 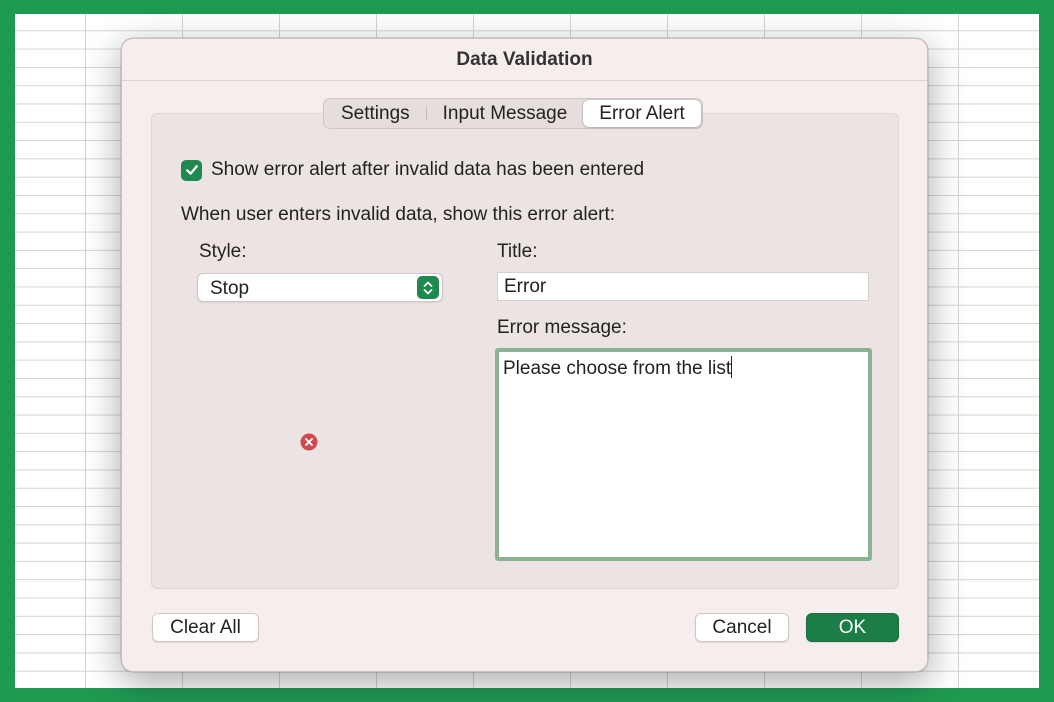 I want to click on clear-all-button: Clear All, so click(x=205, y=627).